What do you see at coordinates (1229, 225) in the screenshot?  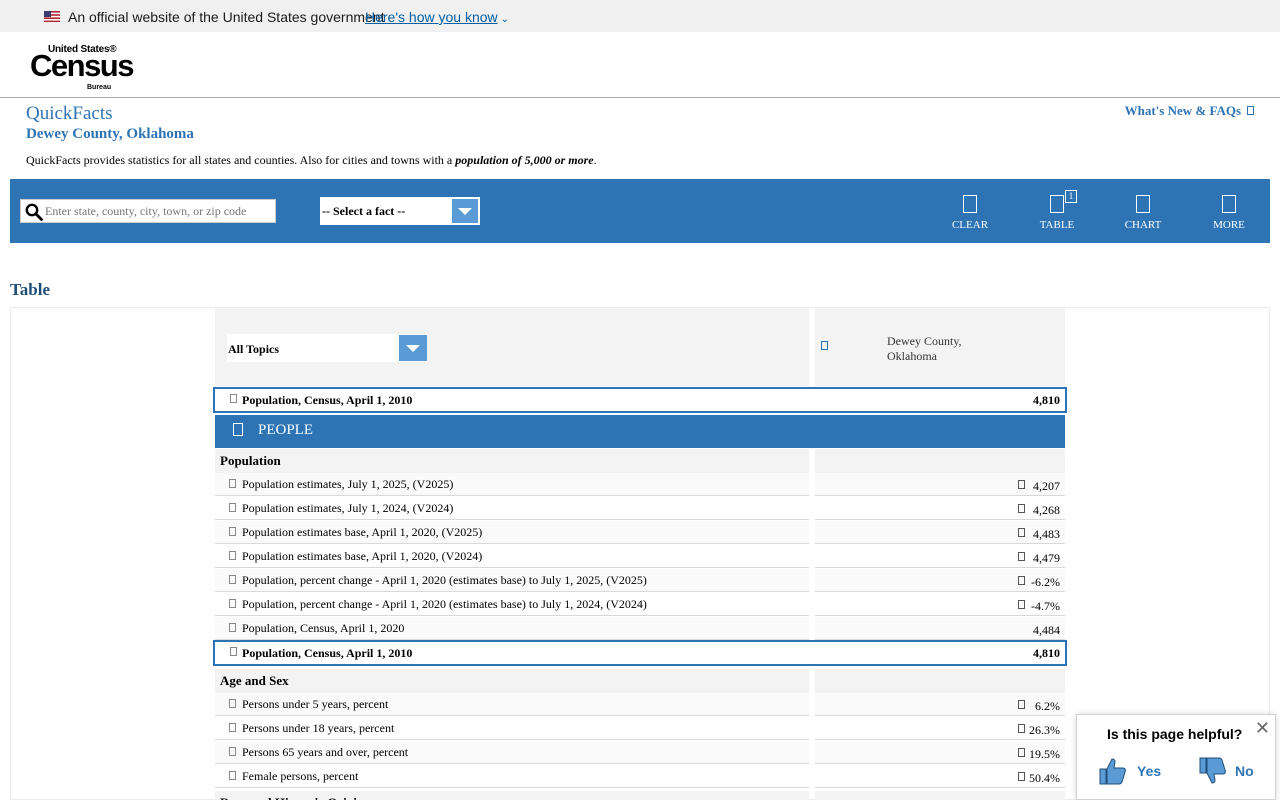 I see `more-label: MORE` at bounding box center [1229, 225].